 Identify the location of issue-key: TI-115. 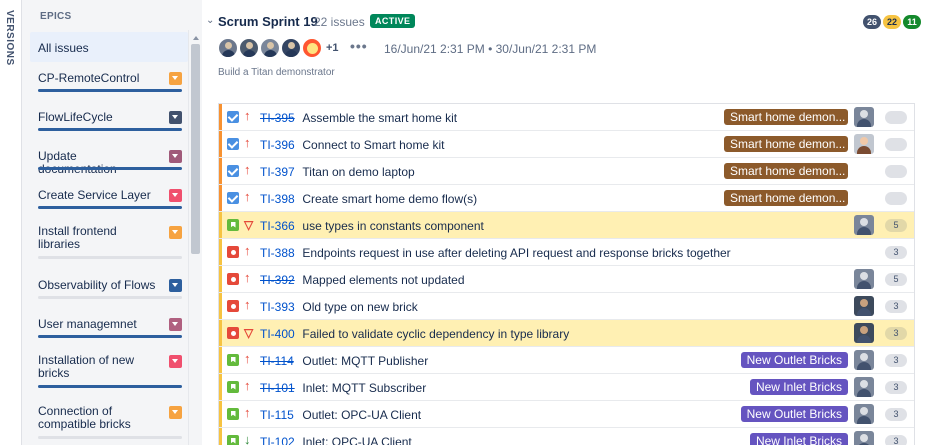
(277, 415).